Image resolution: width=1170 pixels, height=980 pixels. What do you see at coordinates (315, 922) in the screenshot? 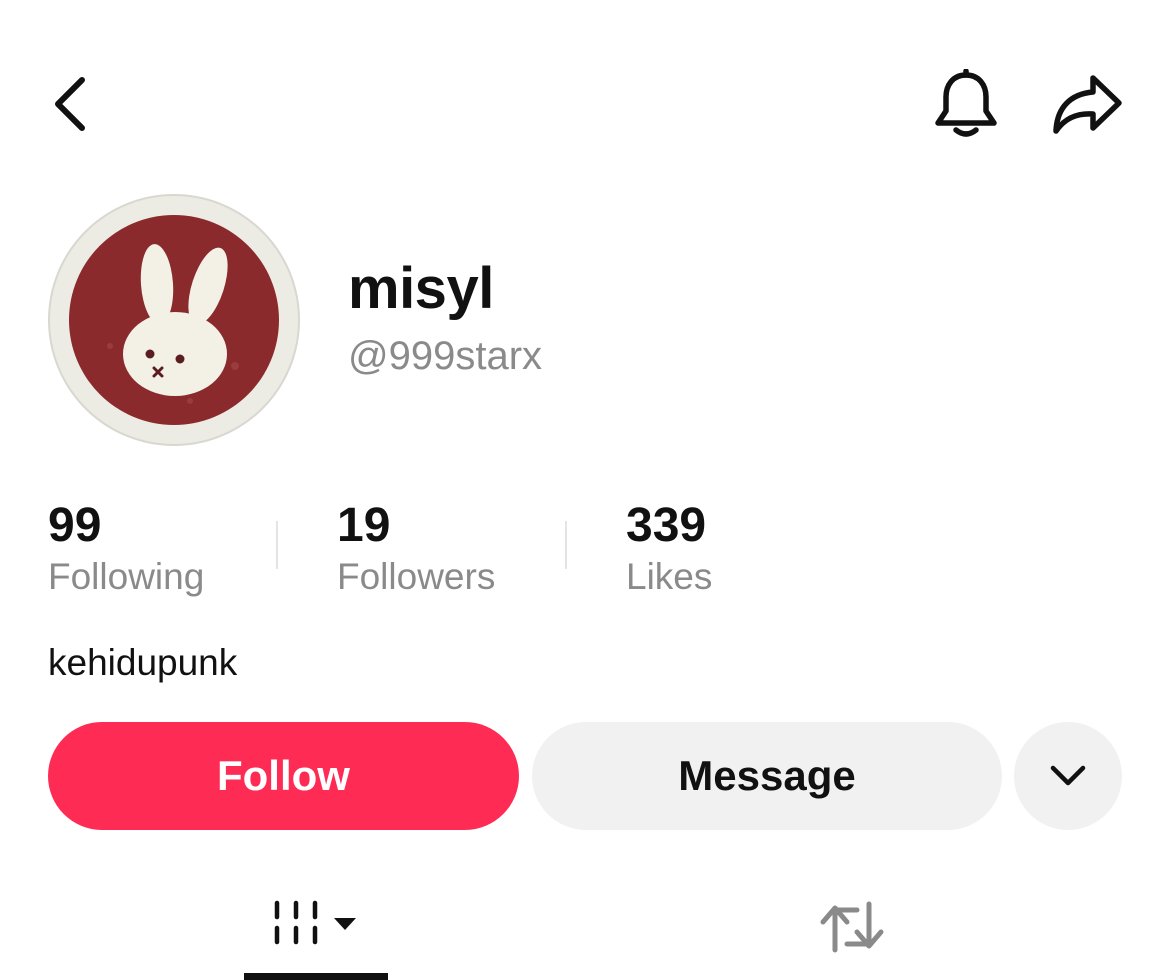
I see `videos-grid-icon` at bounding box center [315, 922].